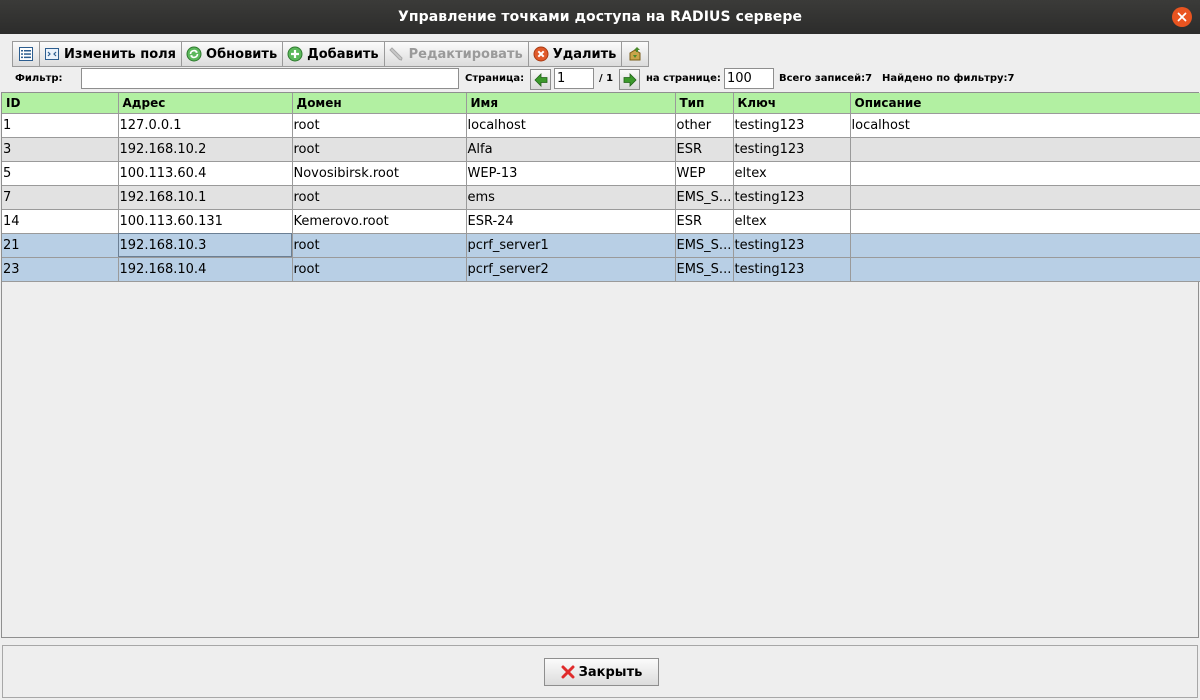 This screenshot has height=700, width=1200. What do you see at coordinates (571, 173) in the screenshot?
I see `cell-name: WEP-13` at bounding box center [571, 173].